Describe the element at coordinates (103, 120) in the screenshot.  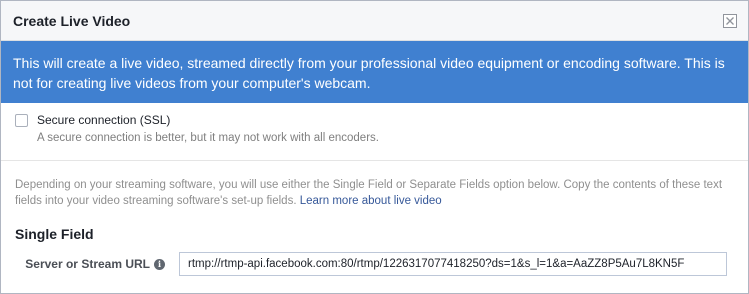
I see `ssl-checkbox-label: Secure connection (SSL)` at that location.